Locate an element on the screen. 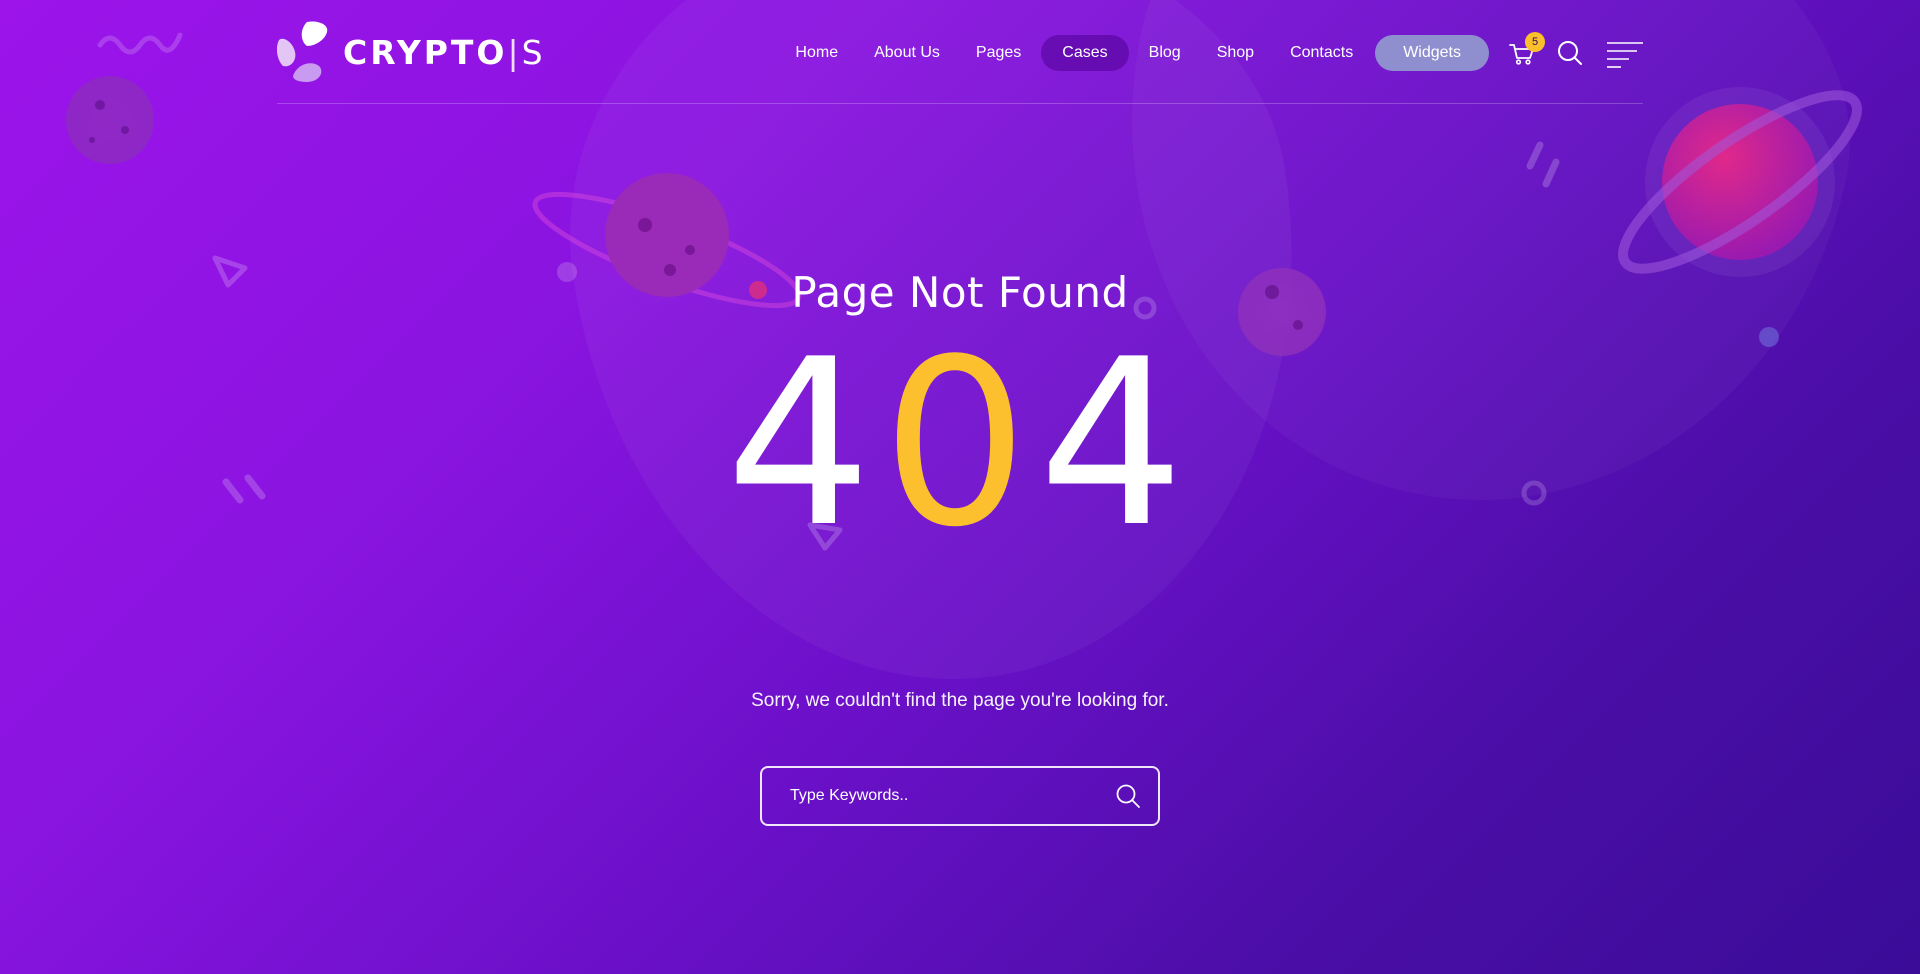  nav-item-contacts: Contacts is located at coordinates (1321, 53).